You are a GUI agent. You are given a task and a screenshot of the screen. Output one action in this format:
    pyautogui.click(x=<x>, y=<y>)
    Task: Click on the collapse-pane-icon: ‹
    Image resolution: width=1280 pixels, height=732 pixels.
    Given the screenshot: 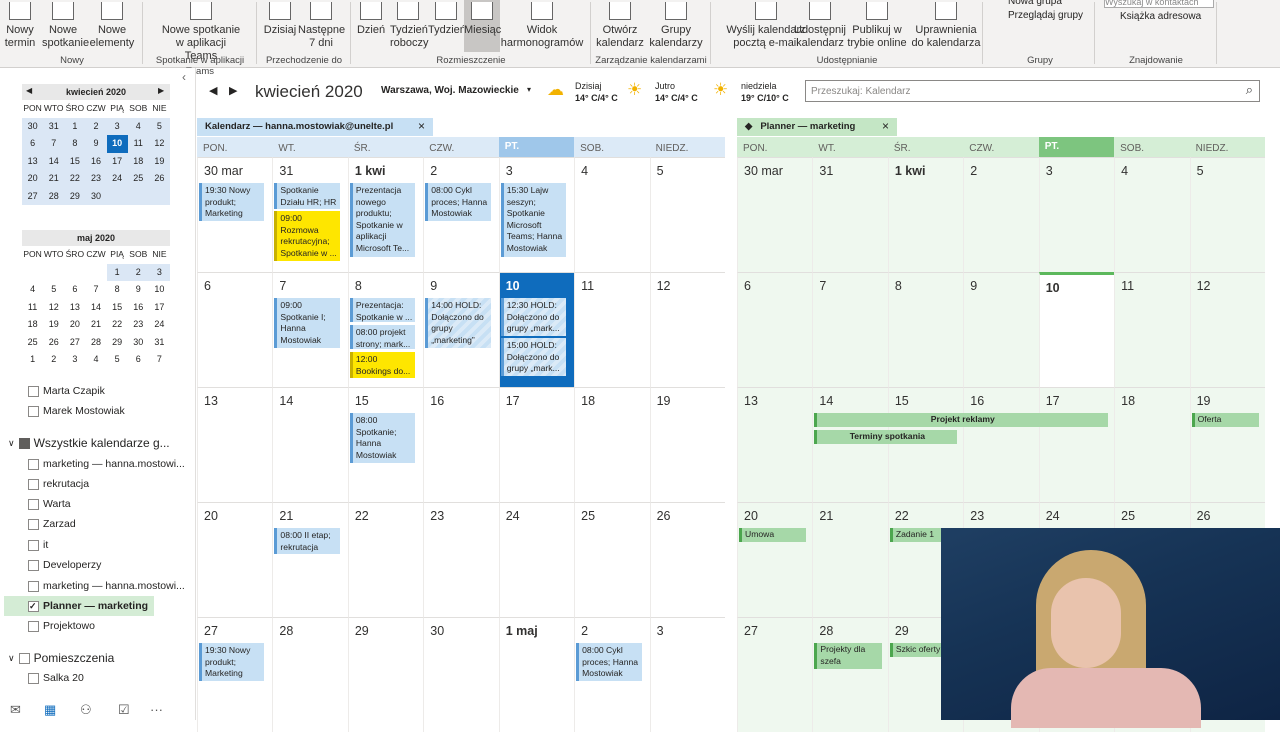 What is the action you would take?
    pyautogui.click(x=184, y=77)
    